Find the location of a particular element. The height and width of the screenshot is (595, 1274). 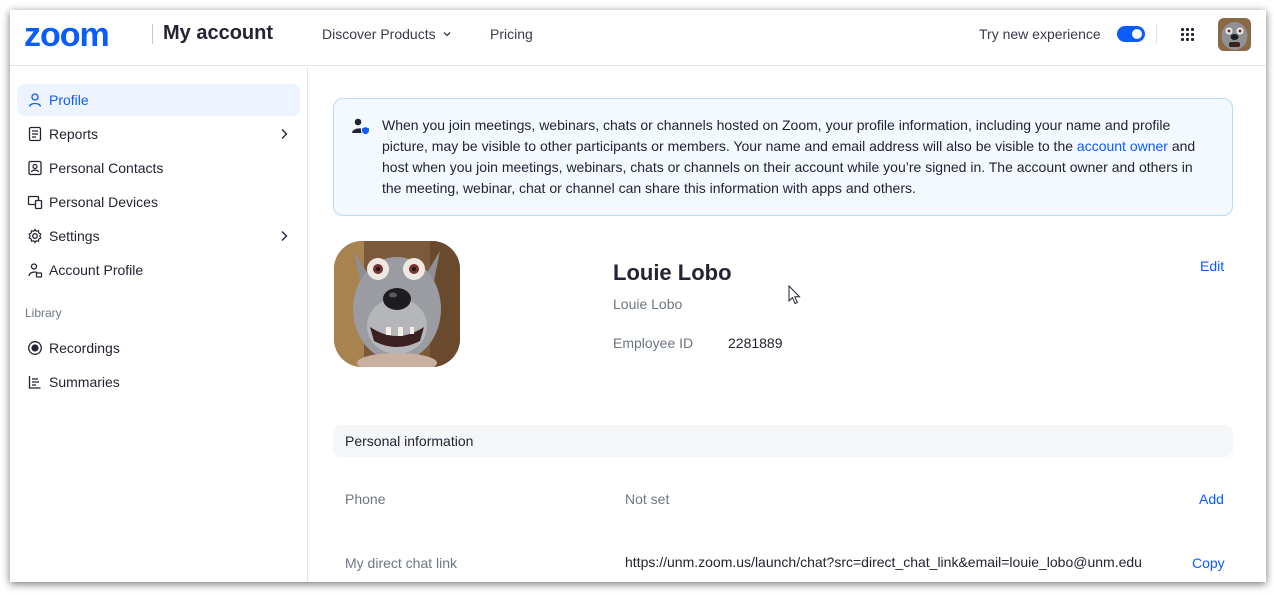

apps-grid-icon is located at coordinates (1188, 35).